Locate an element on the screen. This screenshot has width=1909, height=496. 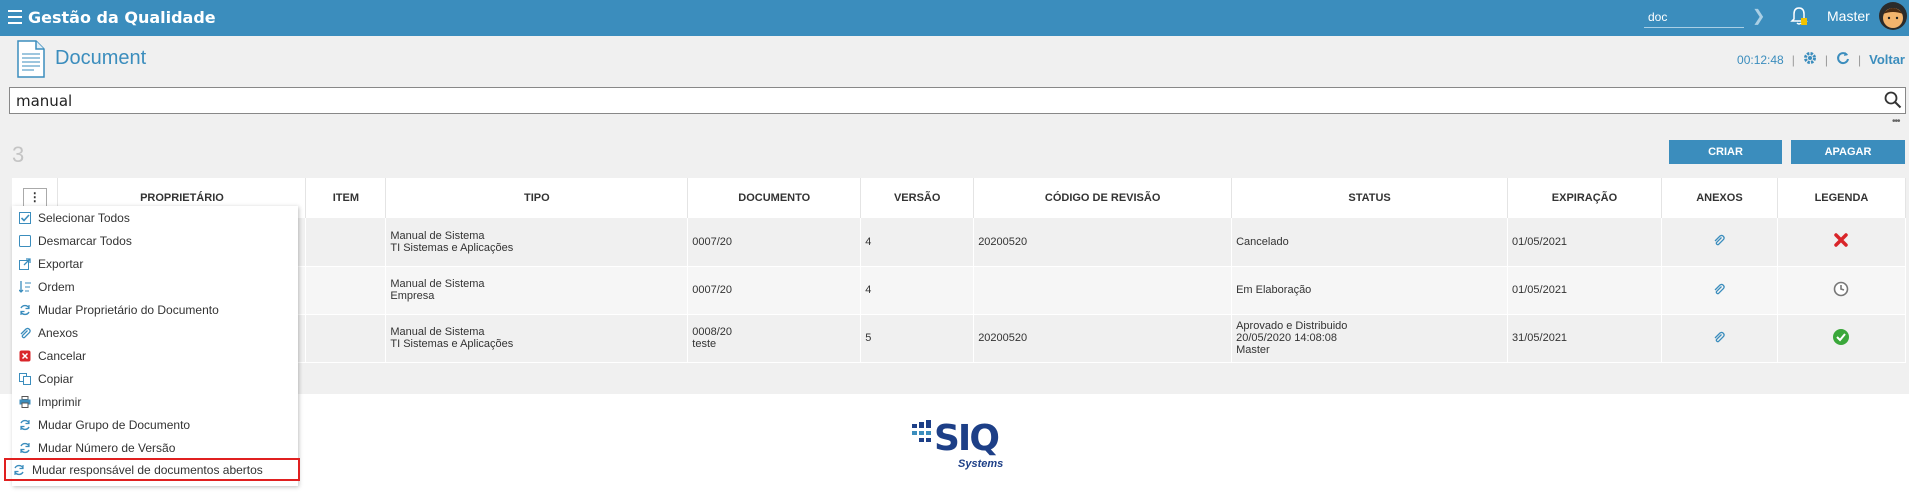
page-header: Document 00:12:48 | | | Voltar is located at coordinates (954, 60).